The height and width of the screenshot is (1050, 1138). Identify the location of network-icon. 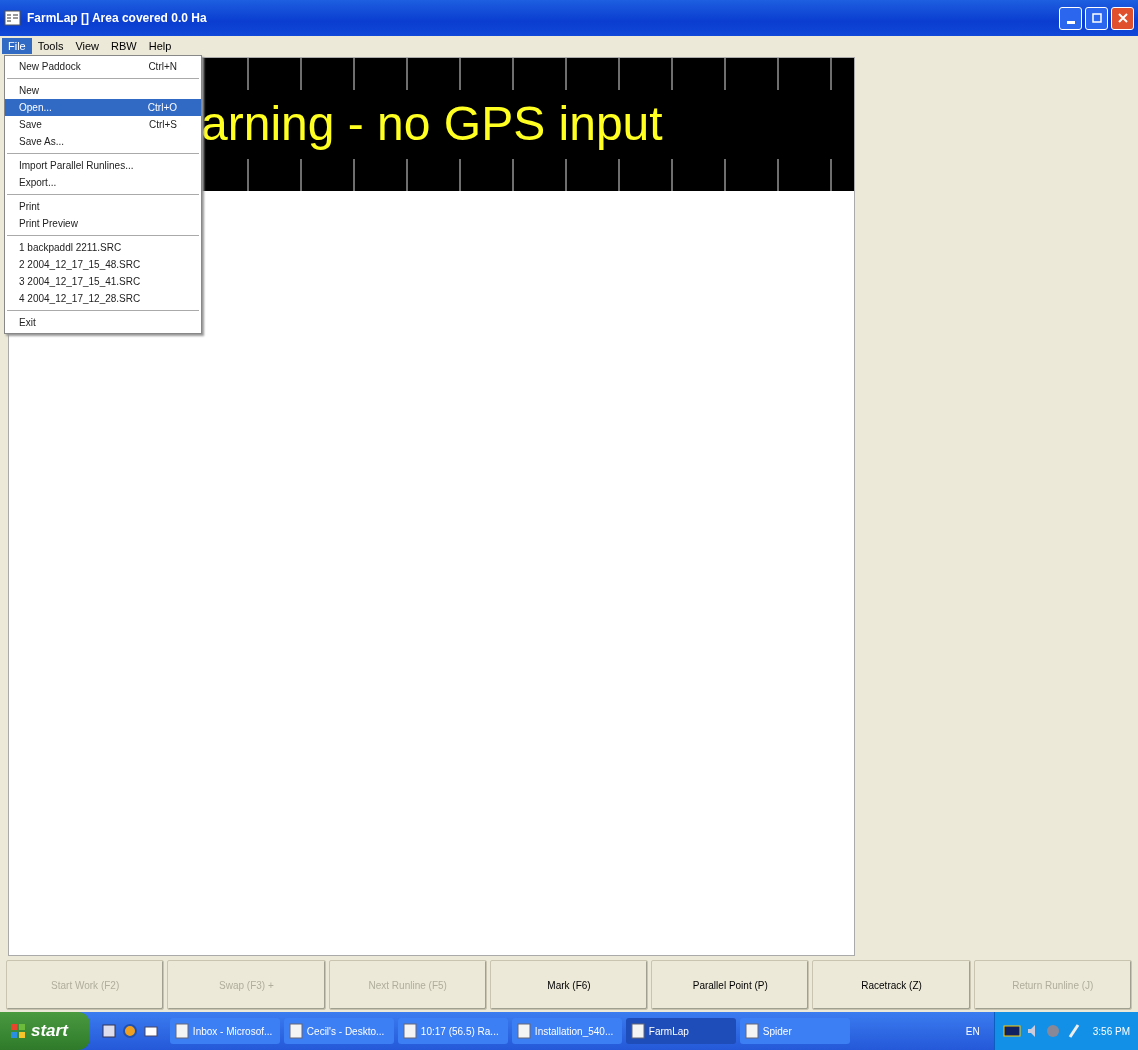
(1011, 1031).